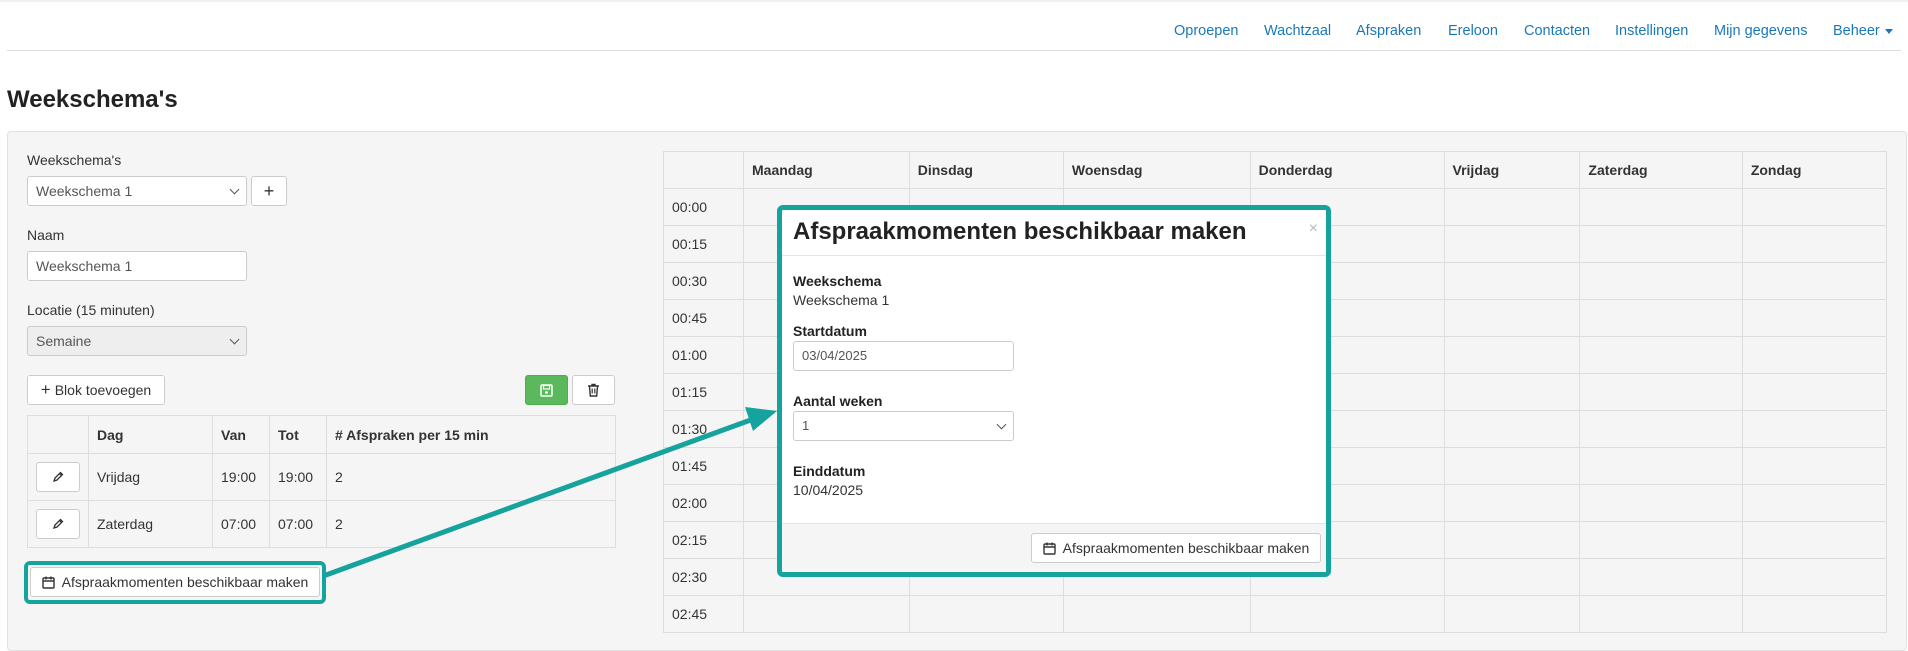  What do you see at coordinates (838, 401) in the screenshot?
I see `modal-weeks-label: Aantal weken` at bounding box center [838, 401].